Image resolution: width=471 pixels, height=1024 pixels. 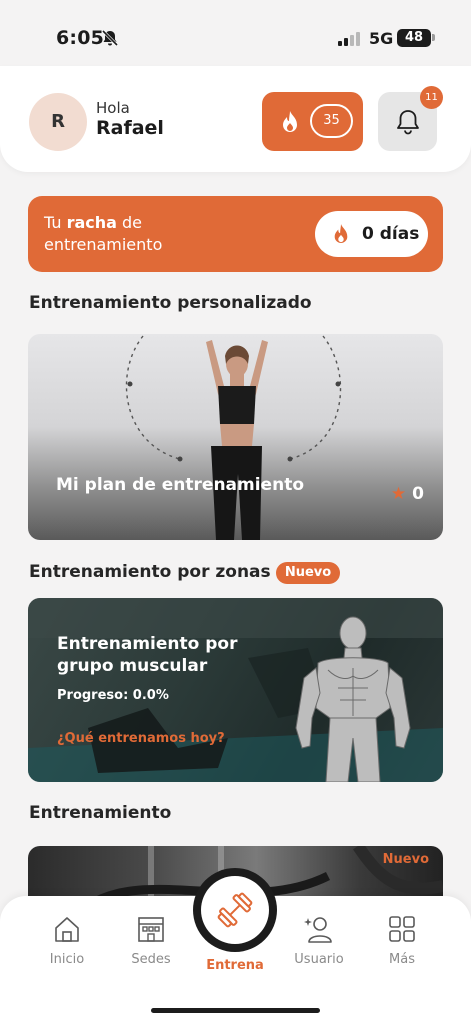 I want to click on battery-tip, so click(x=433, y=37).